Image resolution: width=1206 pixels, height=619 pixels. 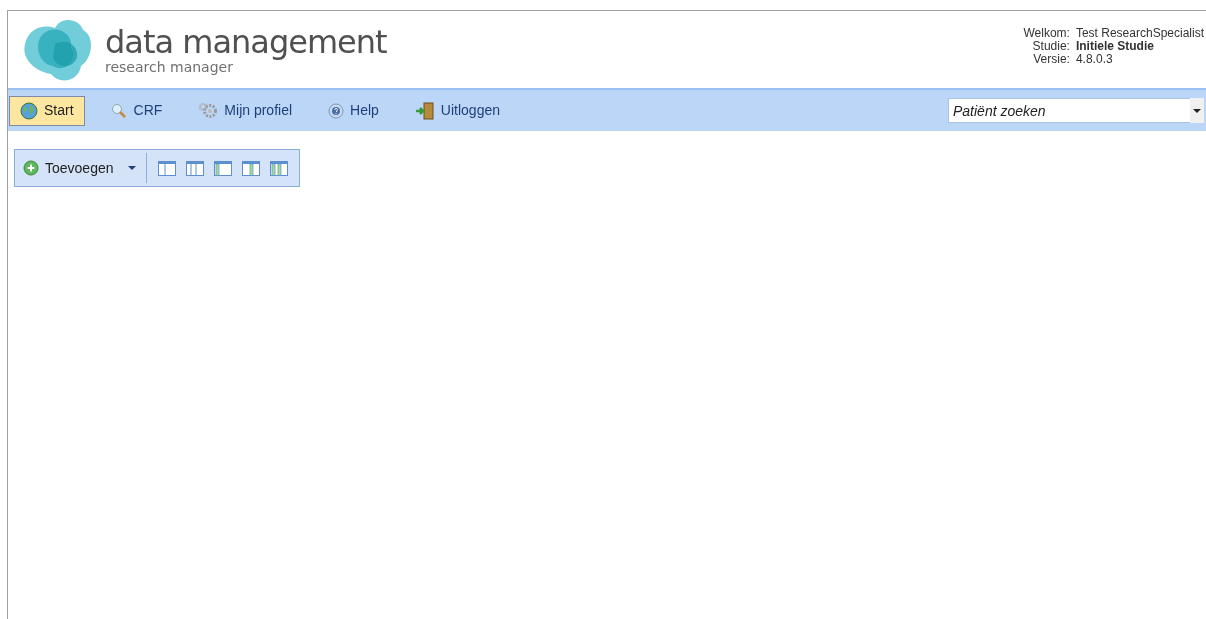 I want to click on add-button: Toevoegen, so click(x=72, y=168).